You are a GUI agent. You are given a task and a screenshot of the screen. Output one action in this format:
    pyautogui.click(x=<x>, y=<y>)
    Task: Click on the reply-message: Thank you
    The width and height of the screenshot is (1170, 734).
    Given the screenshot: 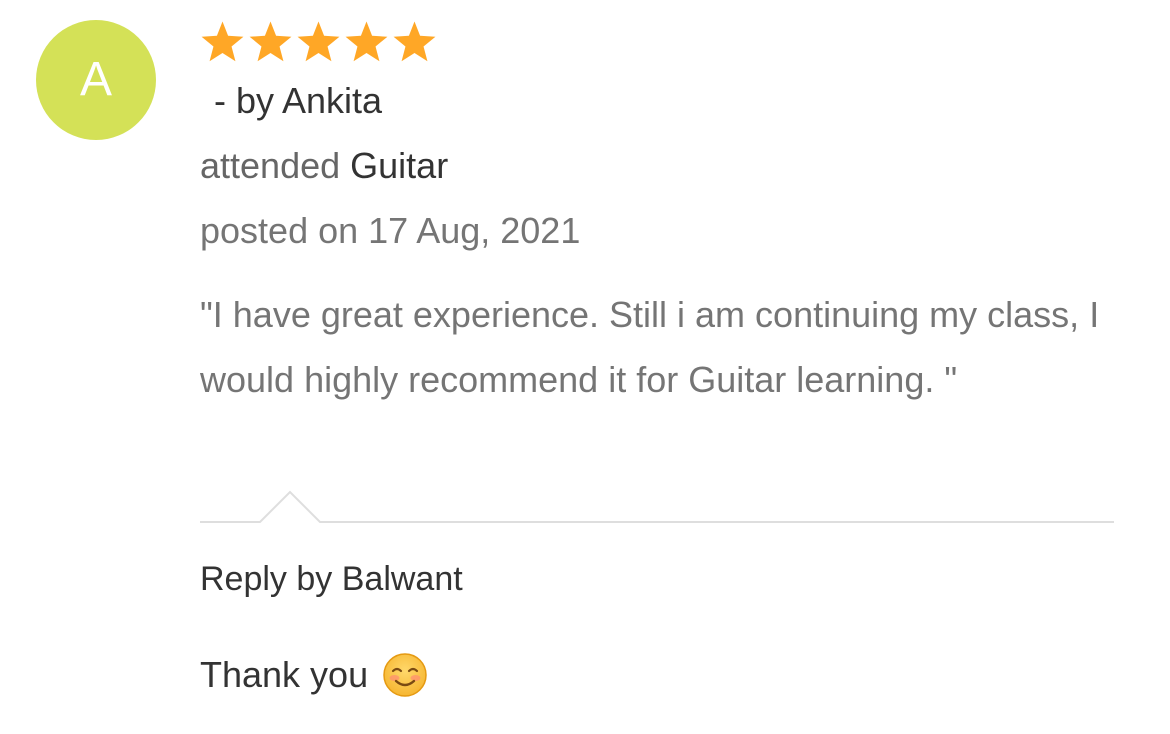 What is the action you would take?
    pyautogui.click(x=314, y=675)
    